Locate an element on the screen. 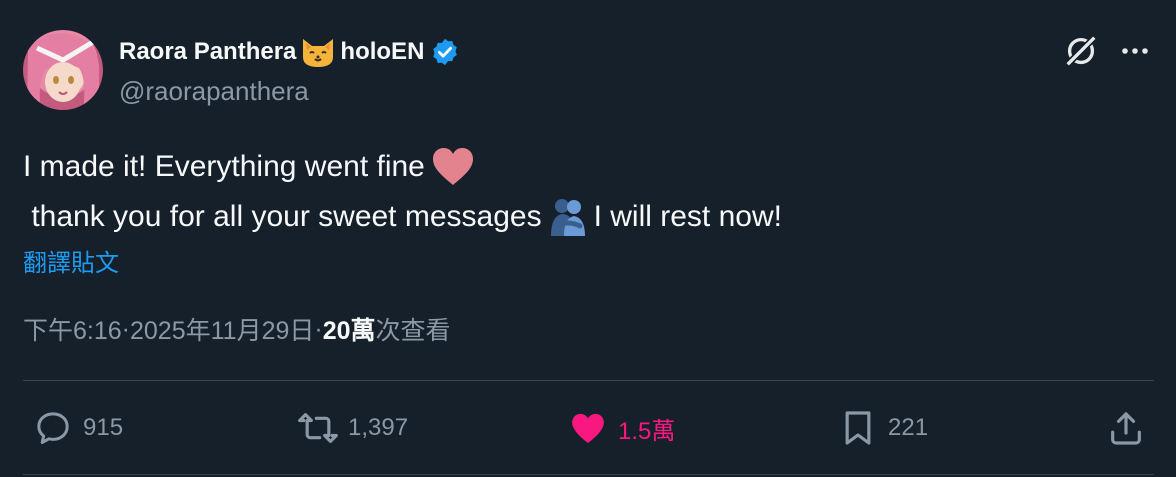 The width and height of the screenshot is (1176, 477). reply-icon is located at coordinates (53, 428).